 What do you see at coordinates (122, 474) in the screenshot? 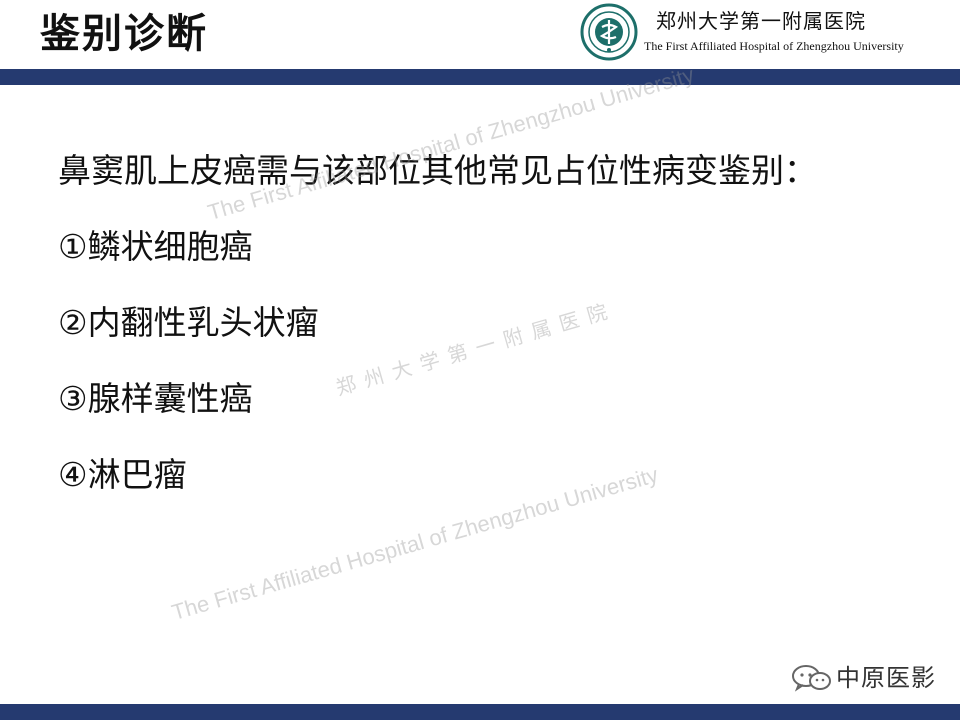
I see `list-item: ④淋巴瘤` at bounding box center [122, 474].